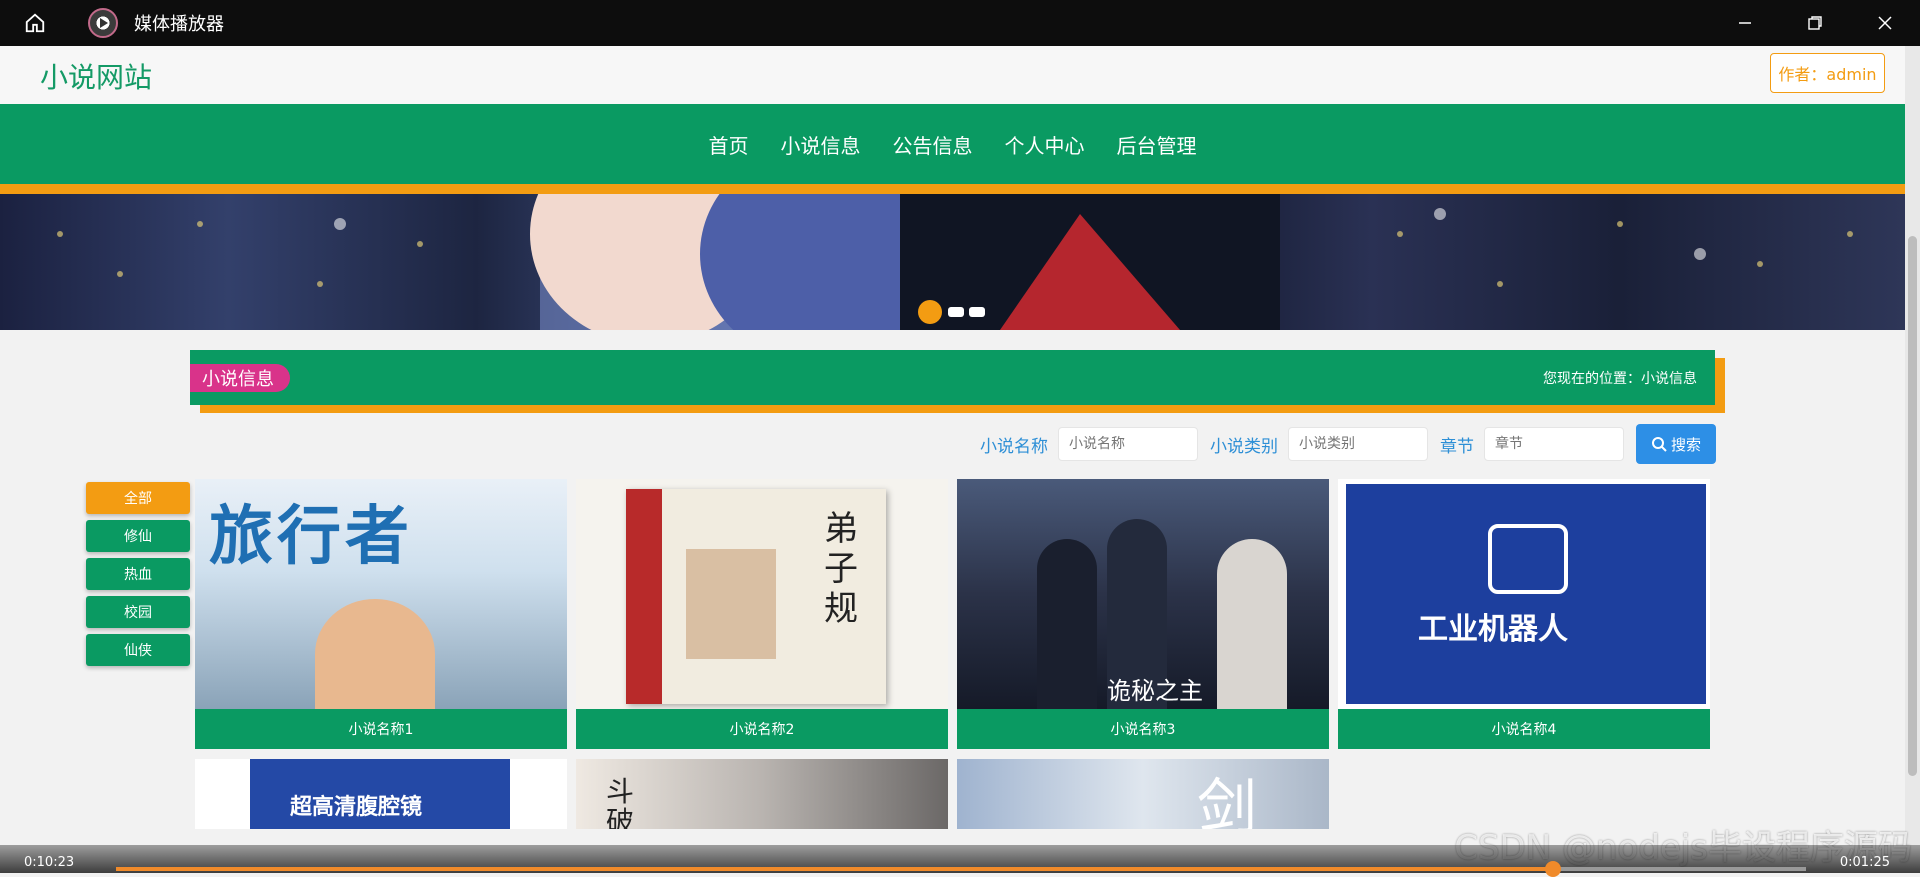  Describe the element at coordinates (1143, 729) in the screenshot. I see `novel-title-3: 小说名称3` at that location.